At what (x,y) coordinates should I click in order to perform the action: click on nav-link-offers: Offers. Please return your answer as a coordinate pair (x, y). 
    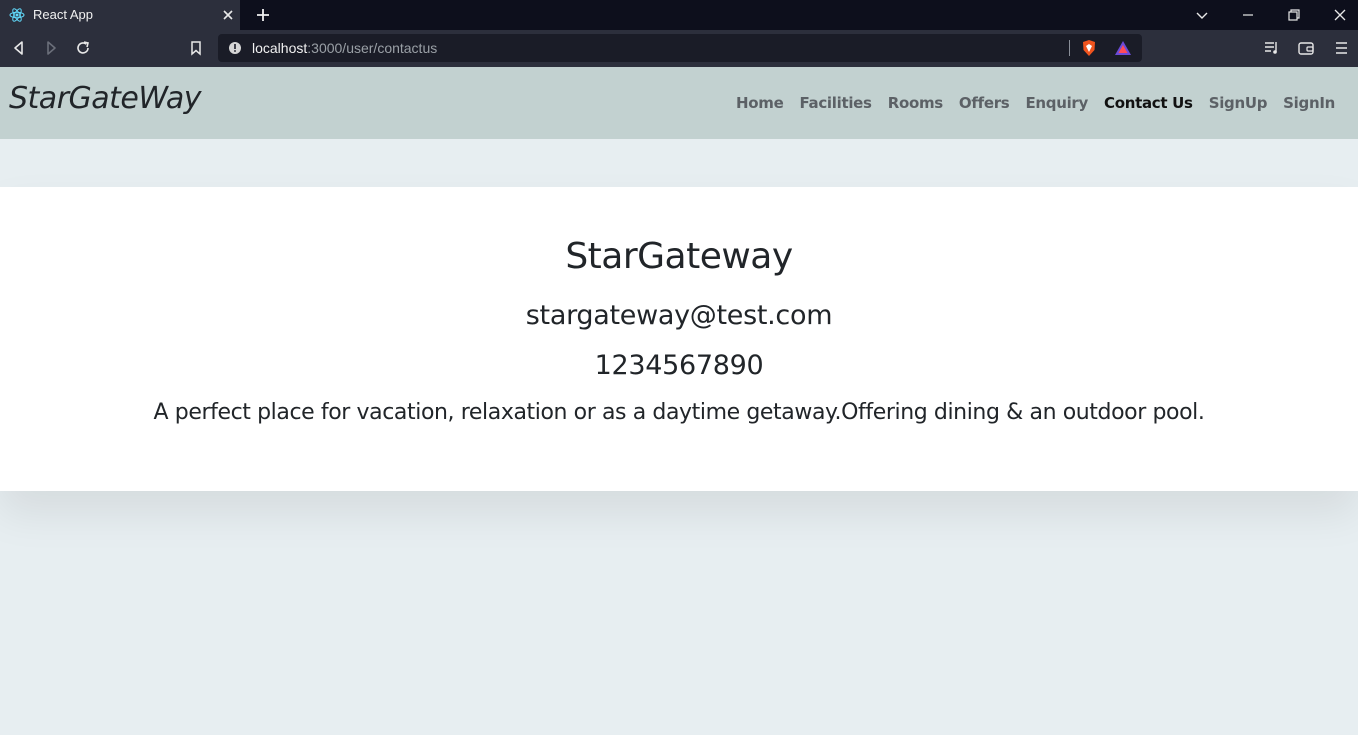
    Looking at the image, I should click on (984, 103).